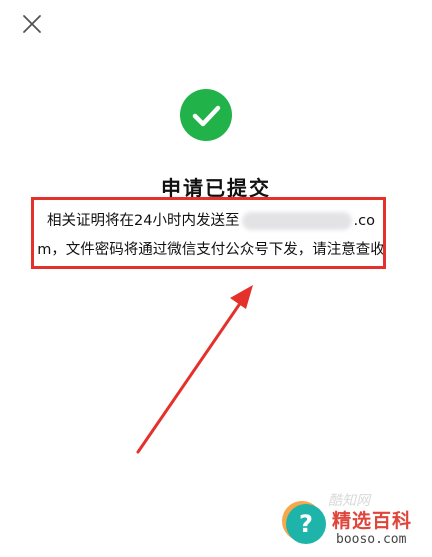  I want to click on page-title: 申请已提交, so click(216, 188).